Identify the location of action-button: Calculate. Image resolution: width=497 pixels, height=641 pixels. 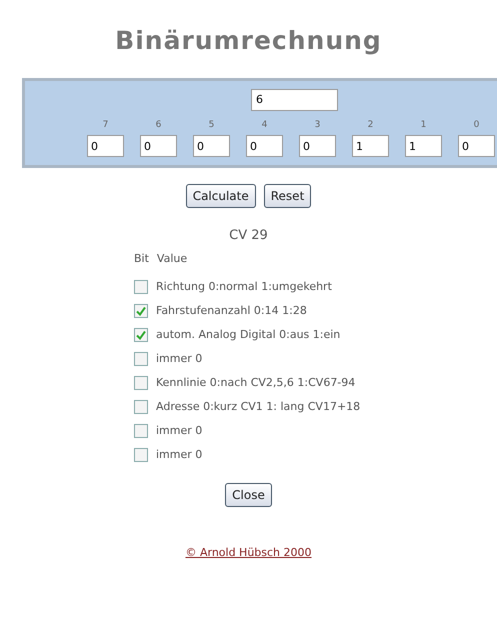
(221, 196).